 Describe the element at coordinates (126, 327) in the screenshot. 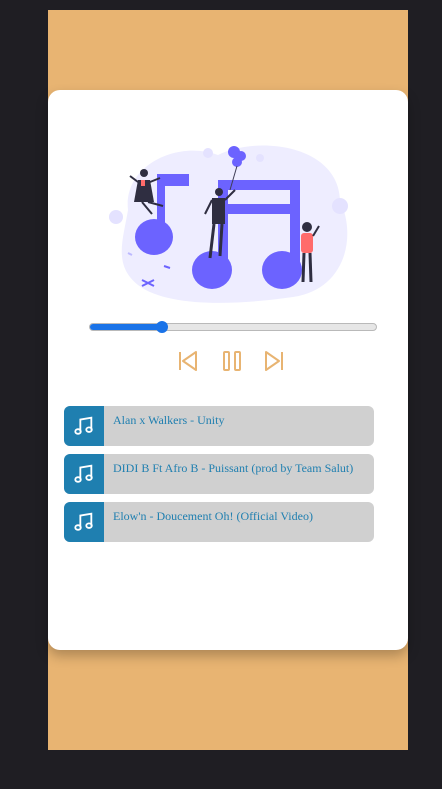

I see `progress-fill` at that location.